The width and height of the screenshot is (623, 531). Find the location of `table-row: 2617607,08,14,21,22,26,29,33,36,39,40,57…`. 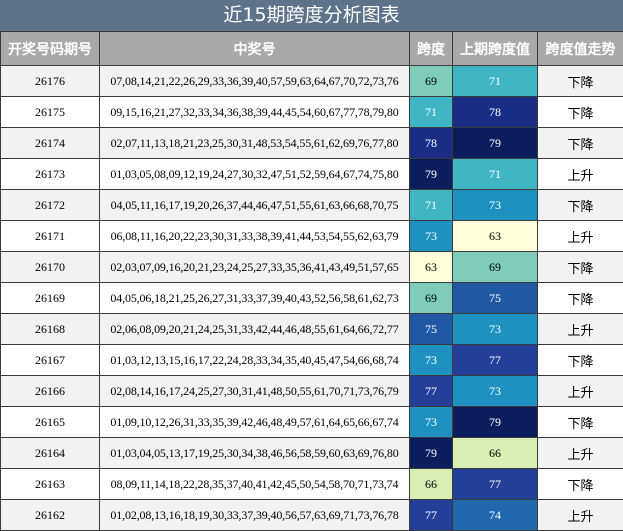

table-row: 2617607,08,14,21,22,26,29,33,36,39,40,57… is located at coordinates (312, 81).